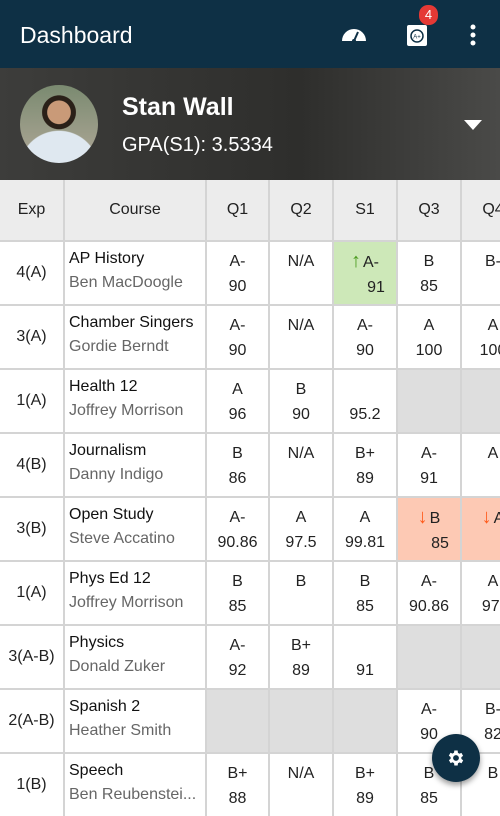 Image resolution: width=500 pixels, height=816 pixels. What do you see at coordinates (31, 465) in the screenshot?
I see `exp-cell: 4(B)` at bounding box center [31, 465].